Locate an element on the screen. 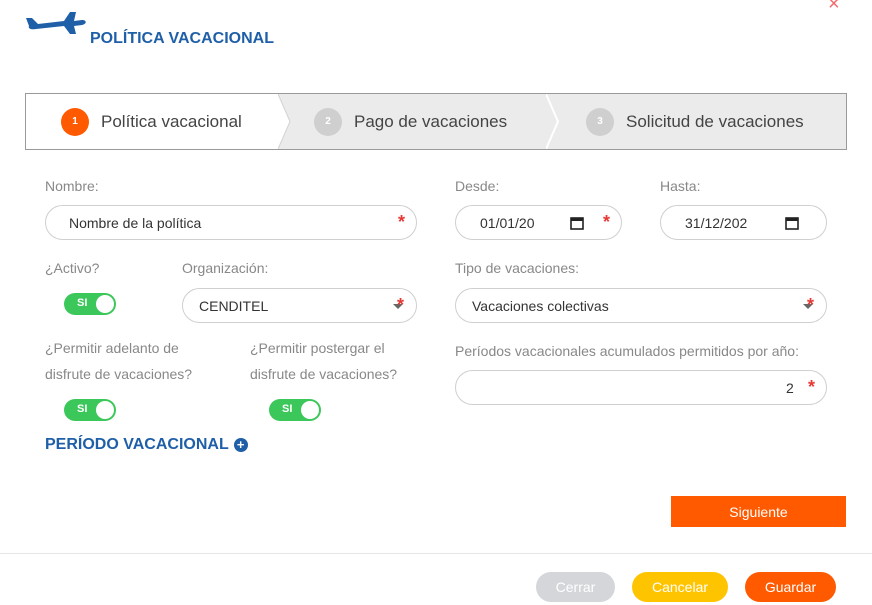  periodos-value: 2 is located at coordinates (790, 388).